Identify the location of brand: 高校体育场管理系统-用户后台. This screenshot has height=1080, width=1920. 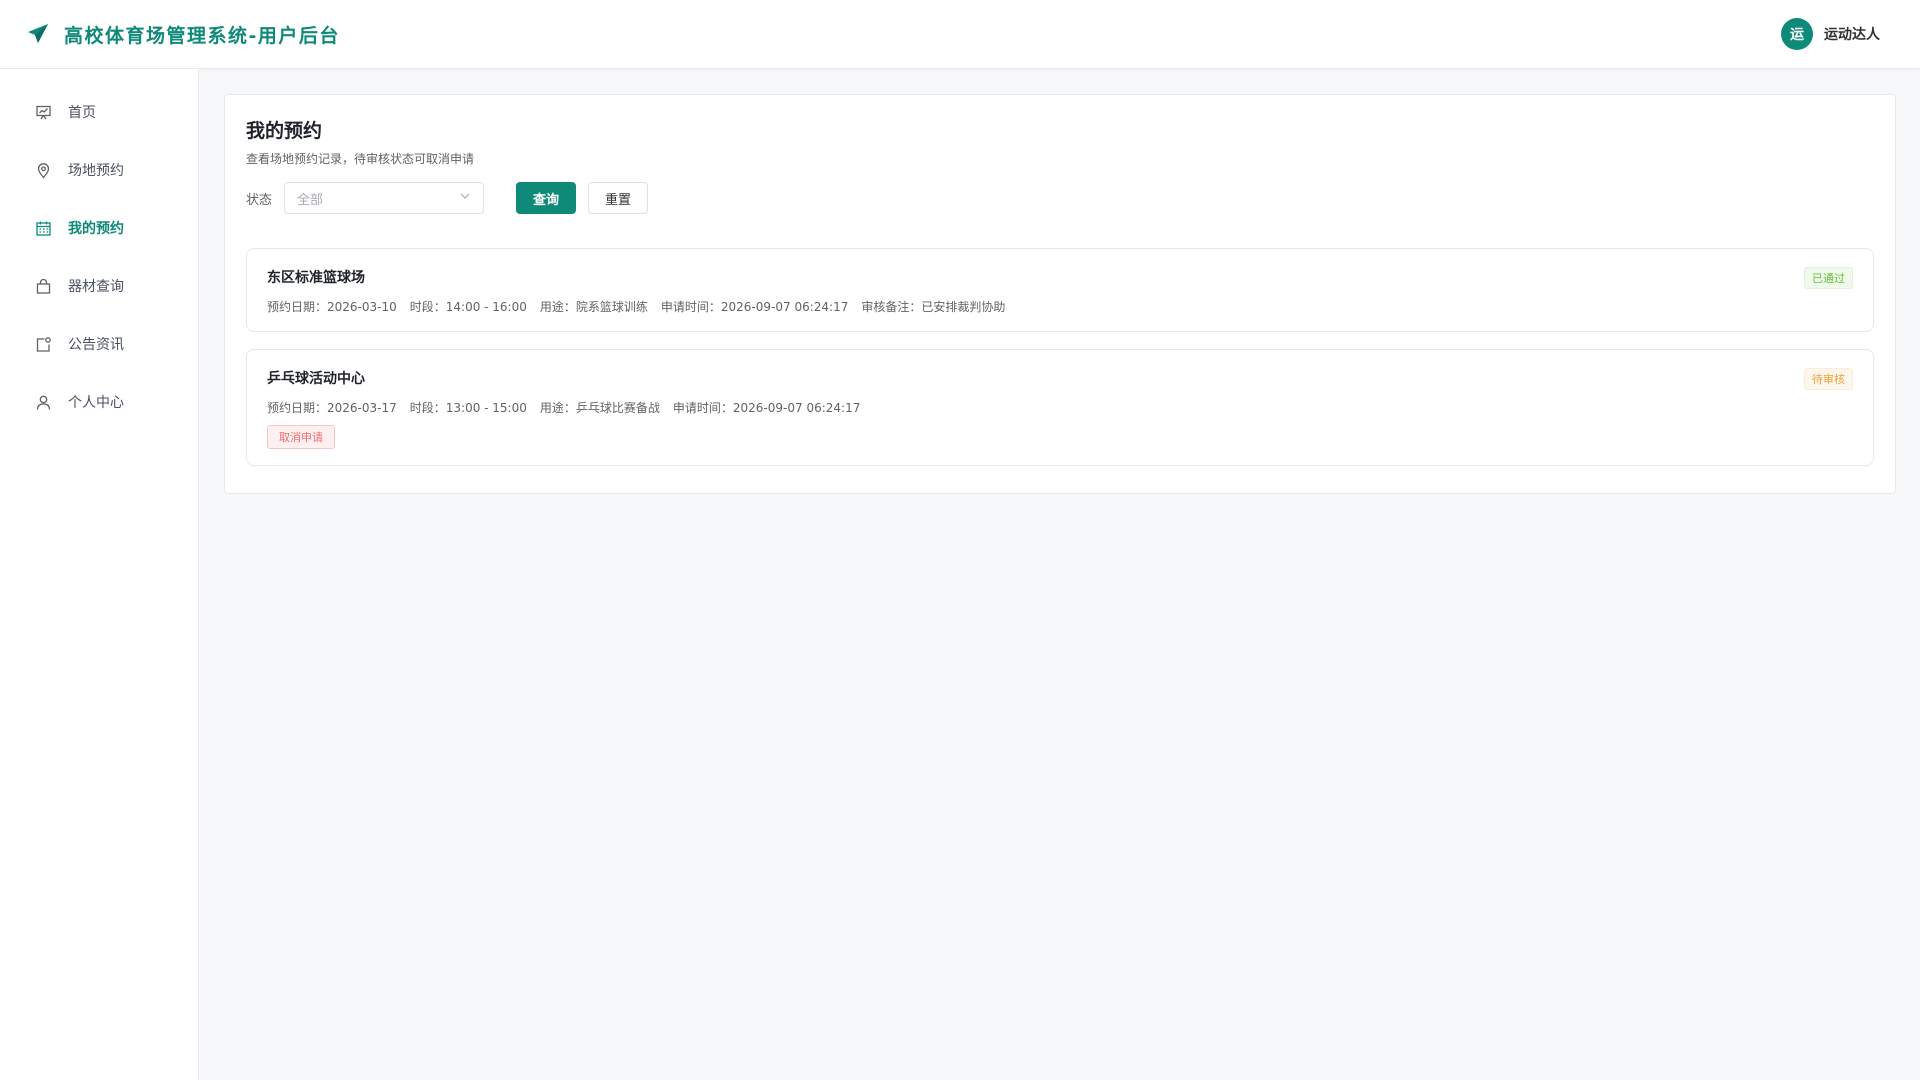
(183, 34).